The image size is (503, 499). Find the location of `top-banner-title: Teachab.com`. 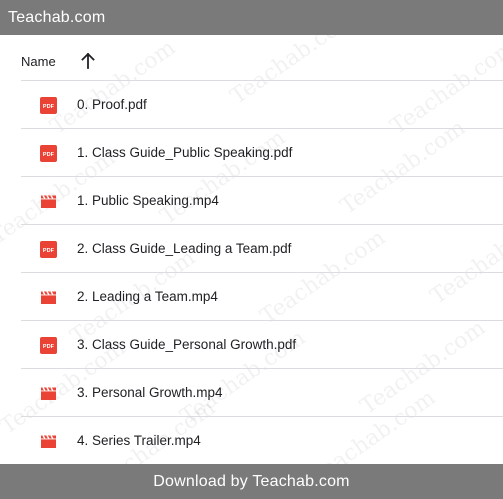

top-banner-title: Teachab.com is located at coordinates (57, 17).